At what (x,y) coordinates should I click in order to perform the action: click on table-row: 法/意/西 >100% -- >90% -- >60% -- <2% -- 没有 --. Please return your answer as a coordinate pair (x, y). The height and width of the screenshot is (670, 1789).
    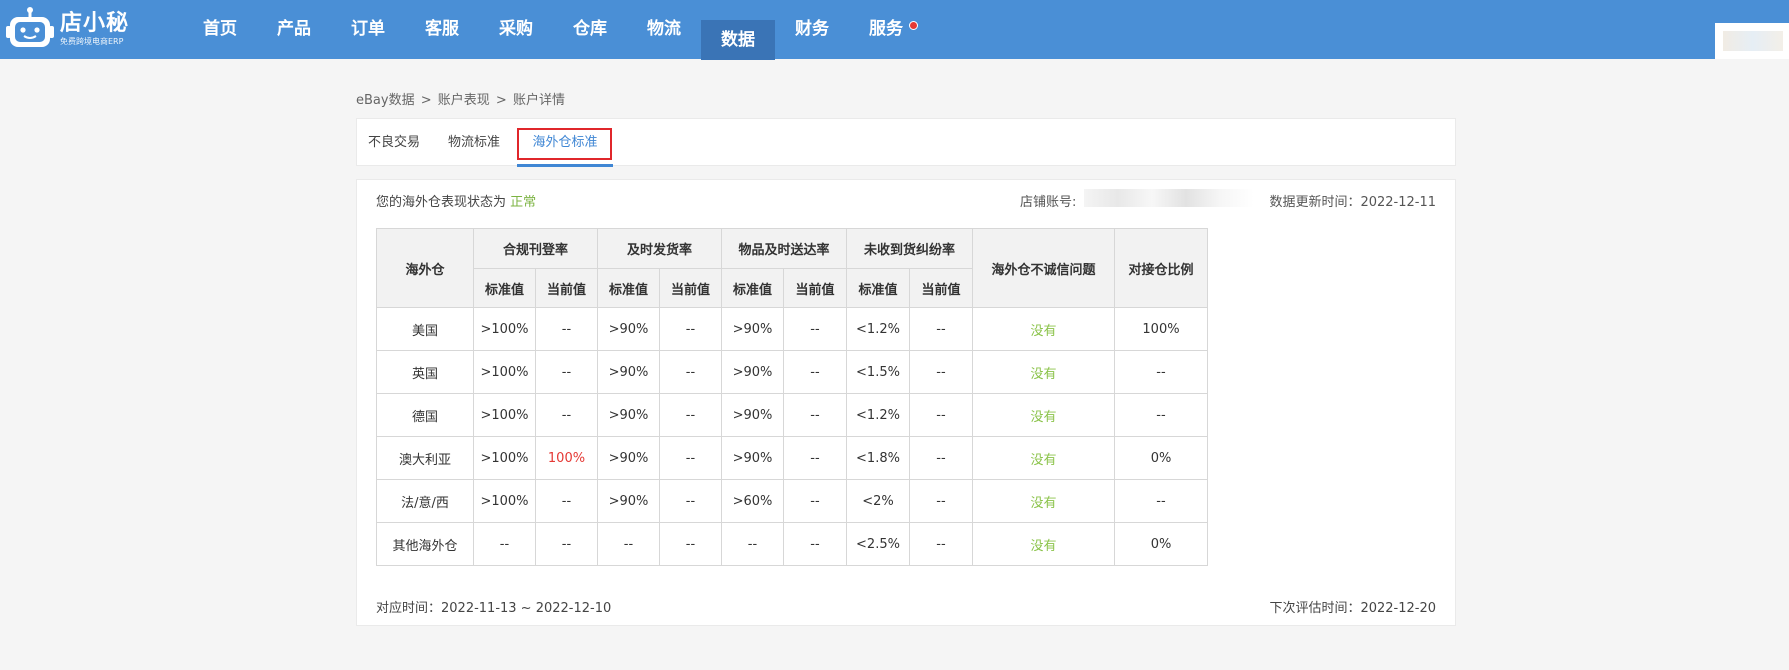
    Looking at the image, I should click on (792, 501).